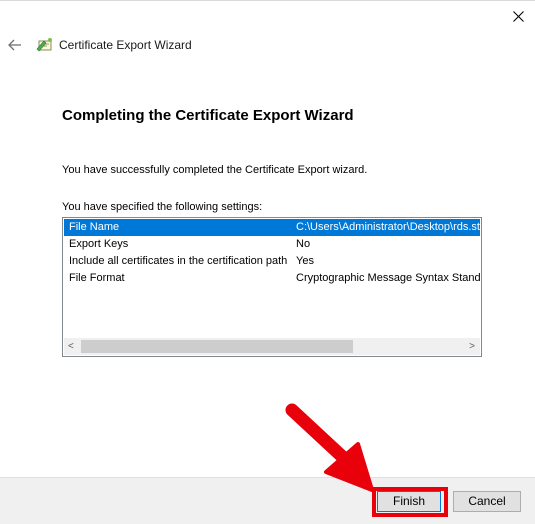  What do you see at coordinates (94, 227) in the screenshot?
I see `setting-name: File Name` at bounding box center [94, 227].